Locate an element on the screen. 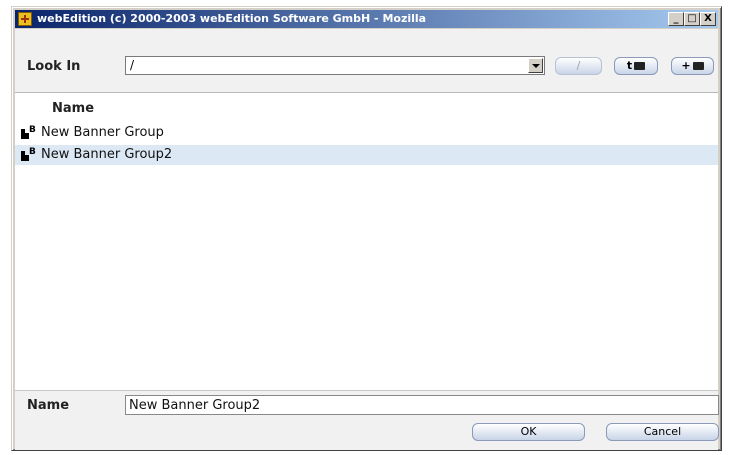 Image resolution: width=732 pixels, height=455 pixels. parent-directory-button: t is located at coordinates (636, 66).